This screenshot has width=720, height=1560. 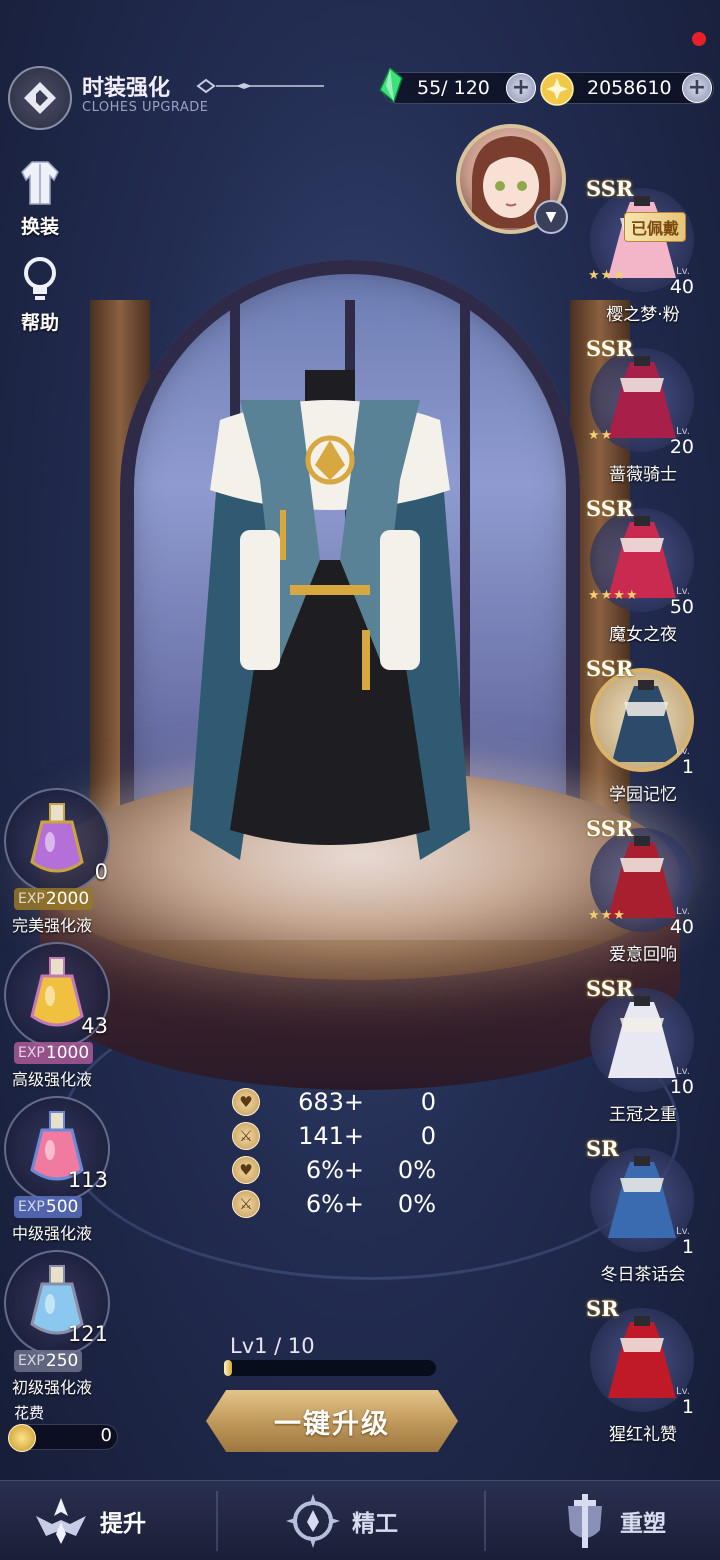 I want to click on stat-row: ♥ 6%+ 0%, so click(x=342, y=1170).